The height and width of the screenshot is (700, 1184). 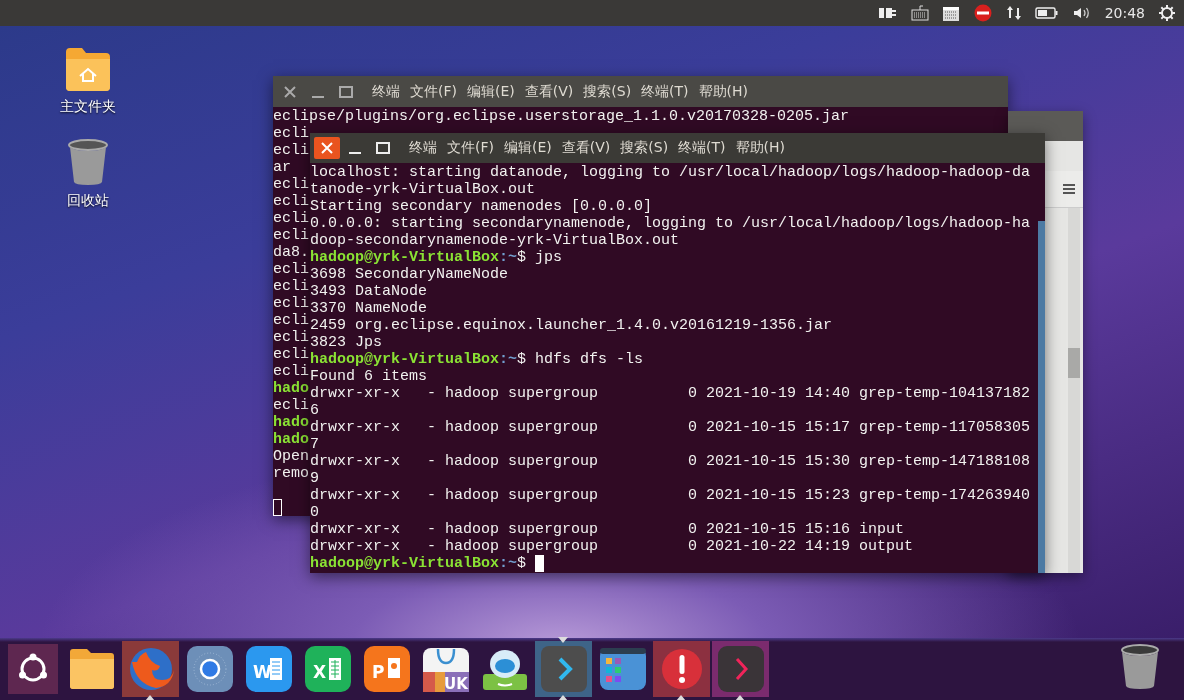 I want to click on terminal-line: Starting secondary namenodes [0.0.0.0], so click(x=481, y=206).